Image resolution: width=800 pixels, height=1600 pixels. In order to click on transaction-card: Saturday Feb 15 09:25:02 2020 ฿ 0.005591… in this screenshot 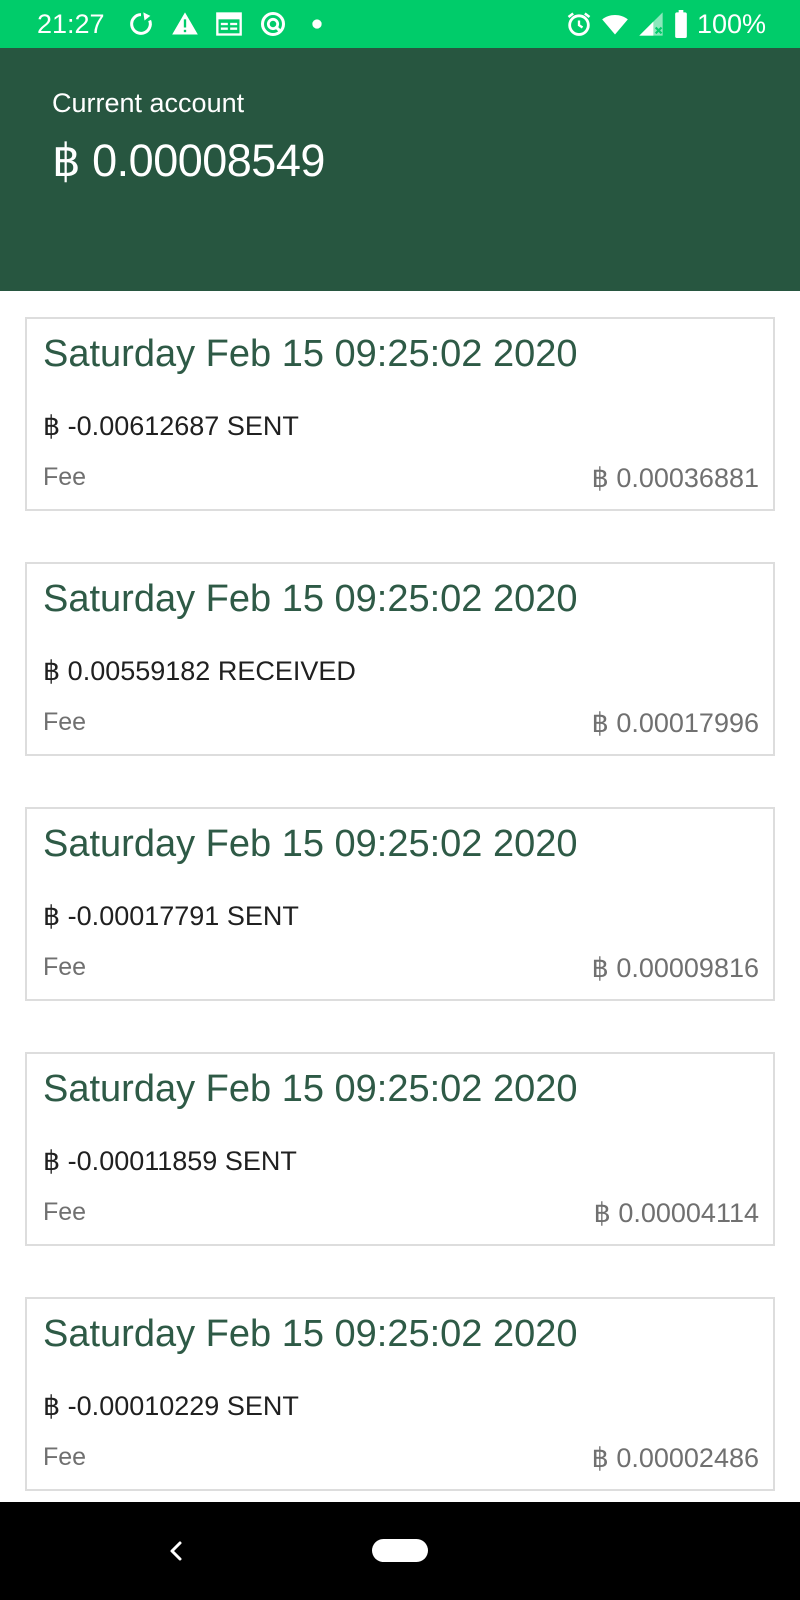, I will do `click(400, 659)`.